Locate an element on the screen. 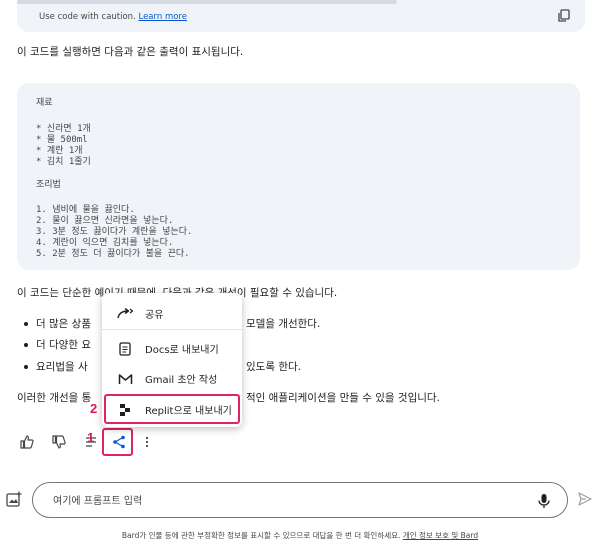 Image resolution: width=600 pixels, height=546 pixels. share-menu: 공유 Docs로 내보내기 Gmail 초안 작성 Replit으로 내보내기 is located at coordinates (172, 360).